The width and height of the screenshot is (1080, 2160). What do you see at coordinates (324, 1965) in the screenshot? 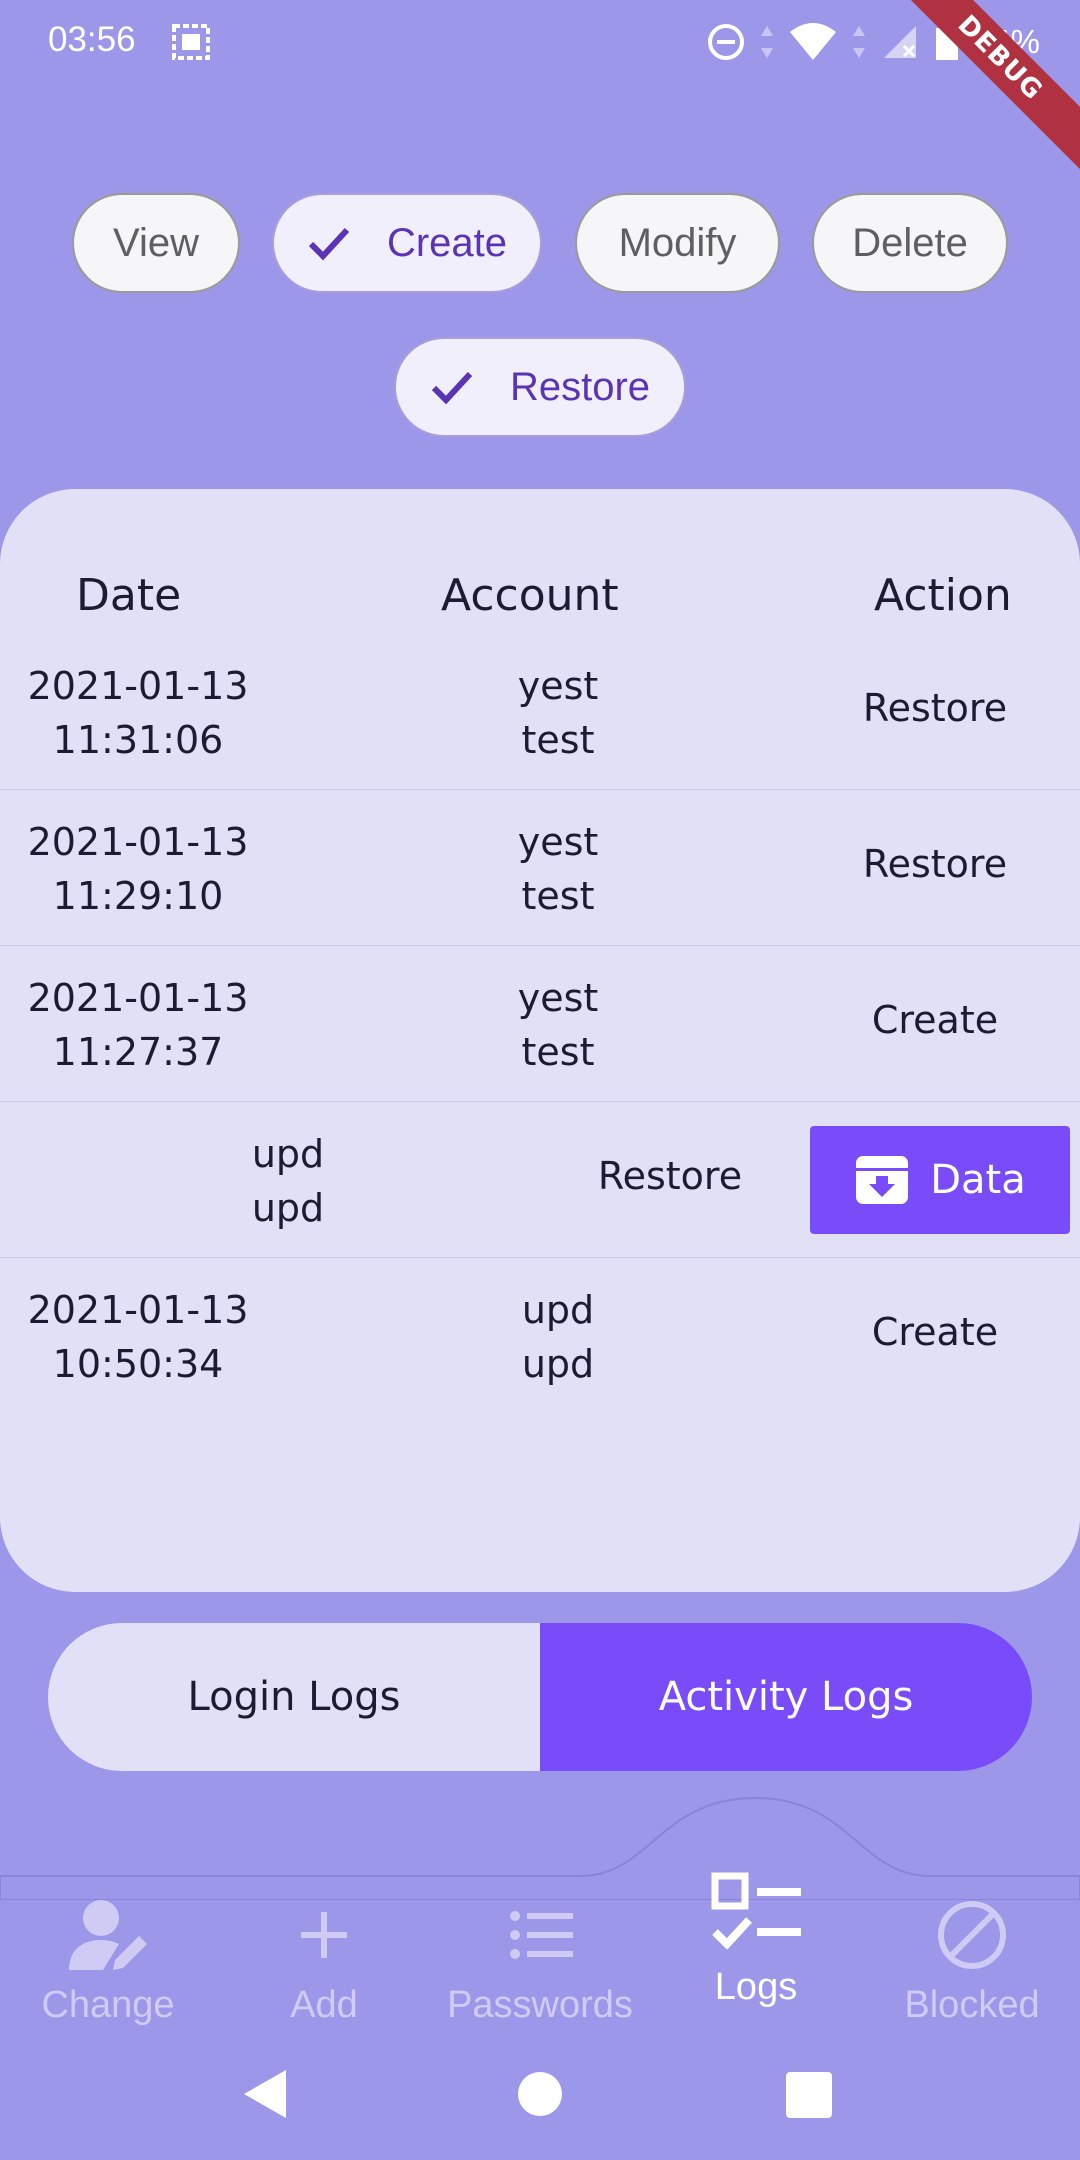
I see `nav-item-add: Add` at bounding box center [324, 1965].